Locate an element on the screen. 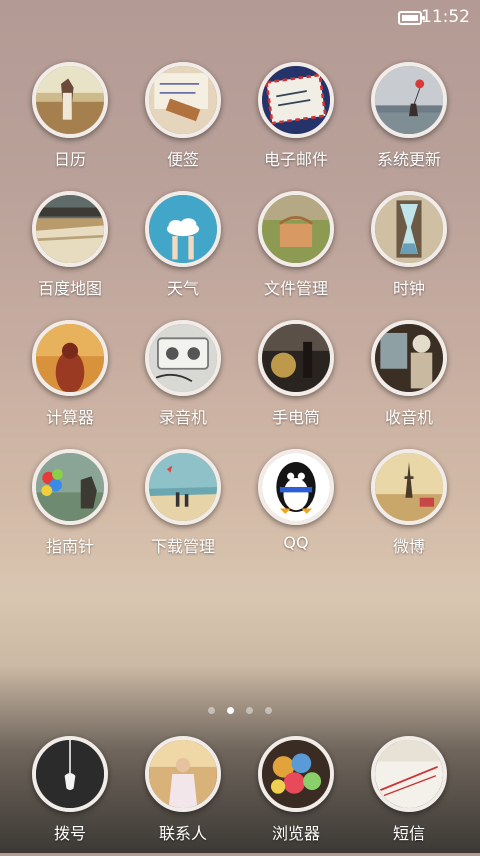  notes-app-icon is located at coordinates (183, 100).